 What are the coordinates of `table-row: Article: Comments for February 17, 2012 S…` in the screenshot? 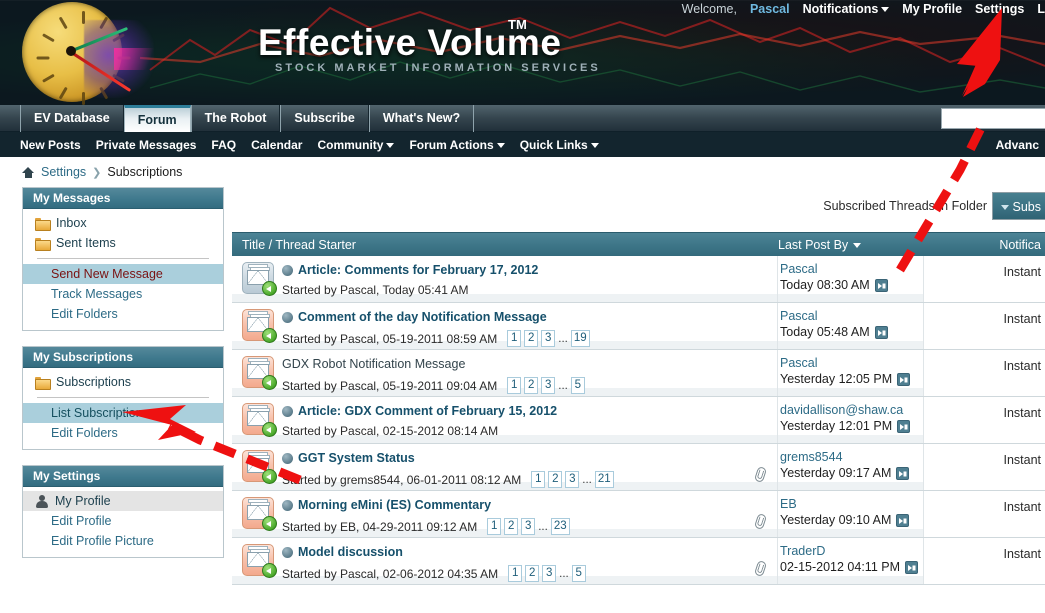 It's located at (638, 279).